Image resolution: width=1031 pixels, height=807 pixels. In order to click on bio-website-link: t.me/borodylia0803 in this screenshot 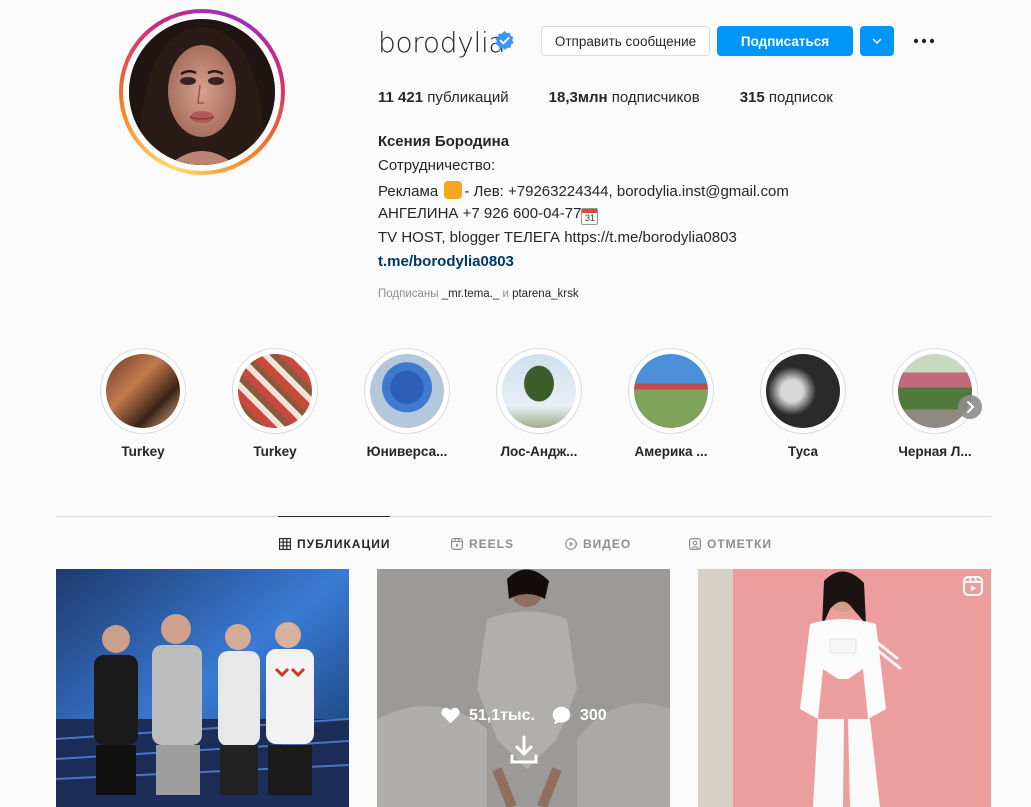, I will do `click(446, 261)`.